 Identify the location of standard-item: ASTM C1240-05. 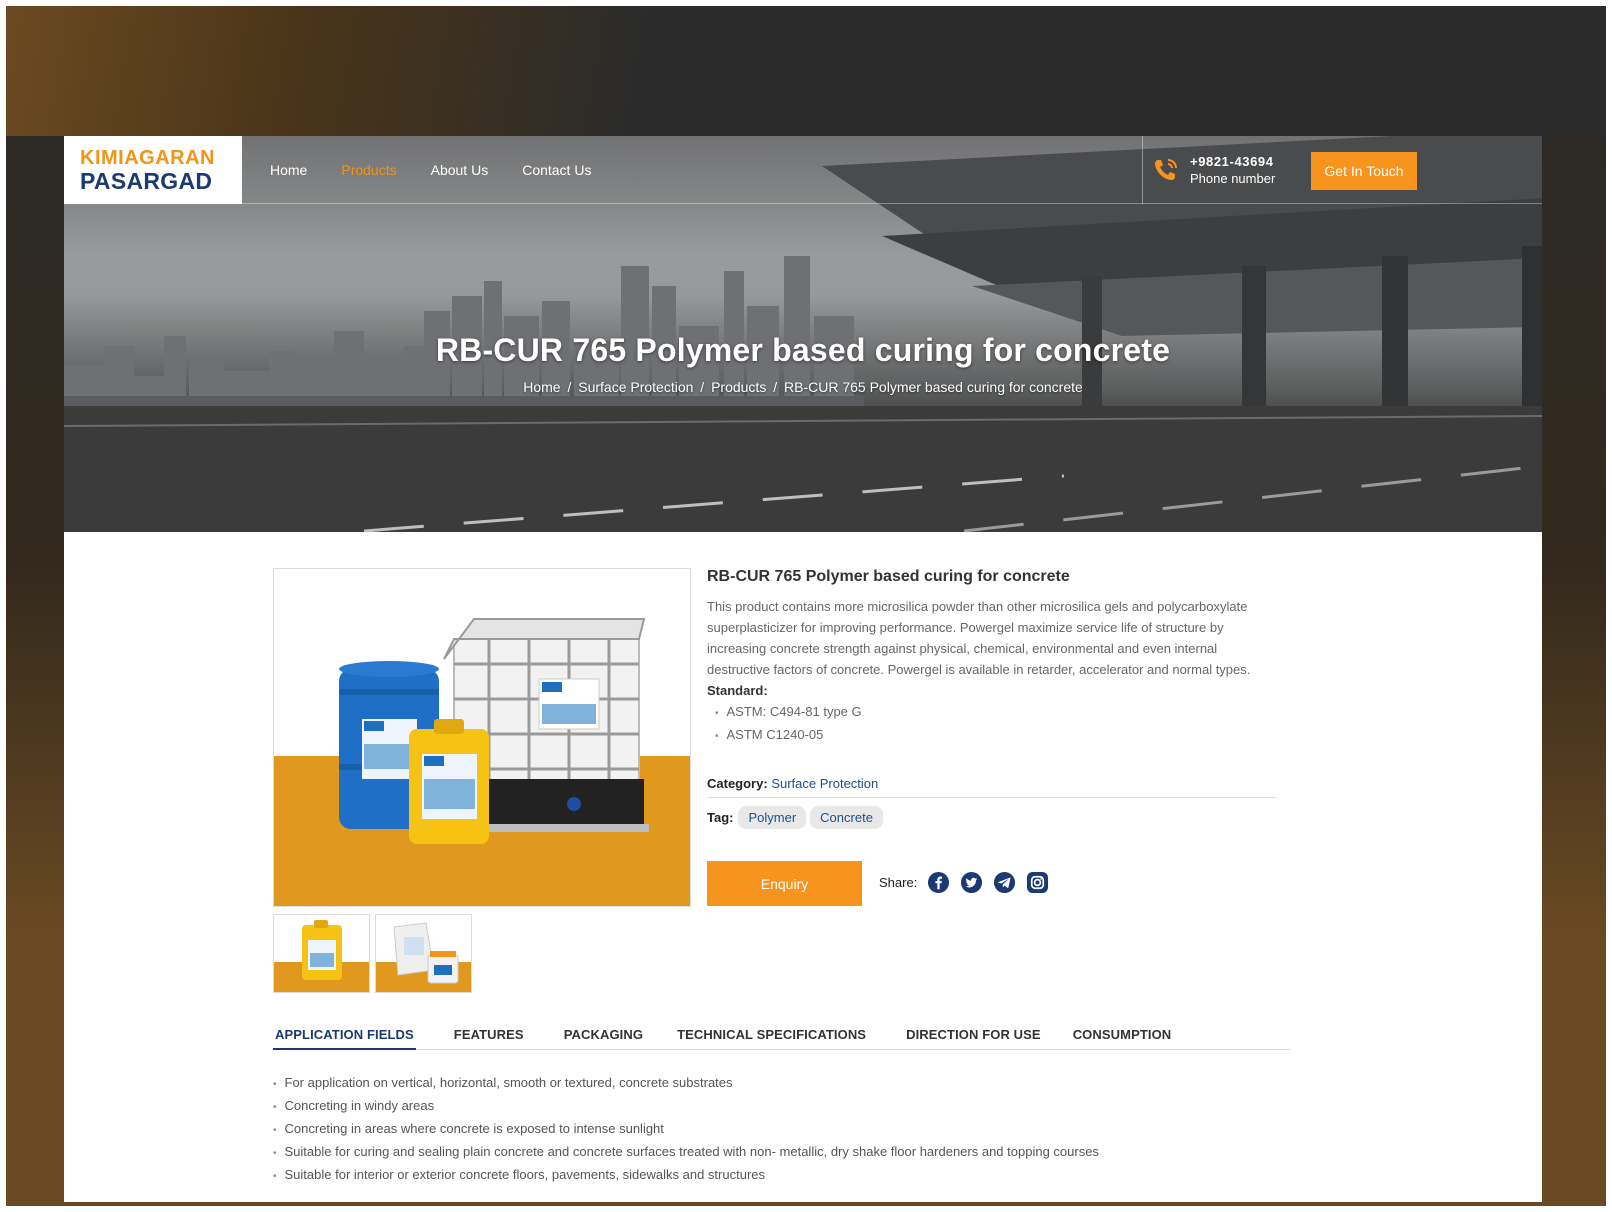
(997, 735).